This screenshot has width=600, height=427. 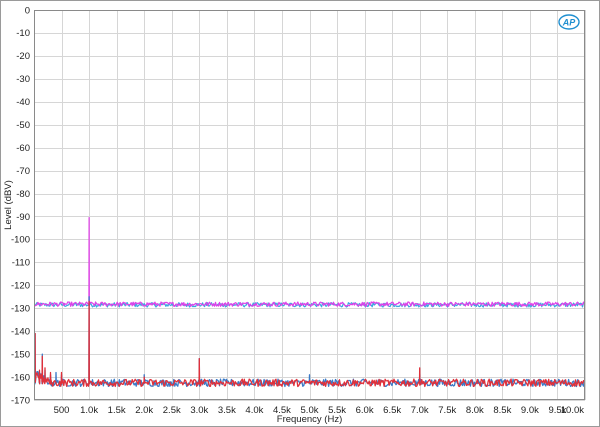 I want to click on y-tick-label: -150, so click(x=20, y=354).